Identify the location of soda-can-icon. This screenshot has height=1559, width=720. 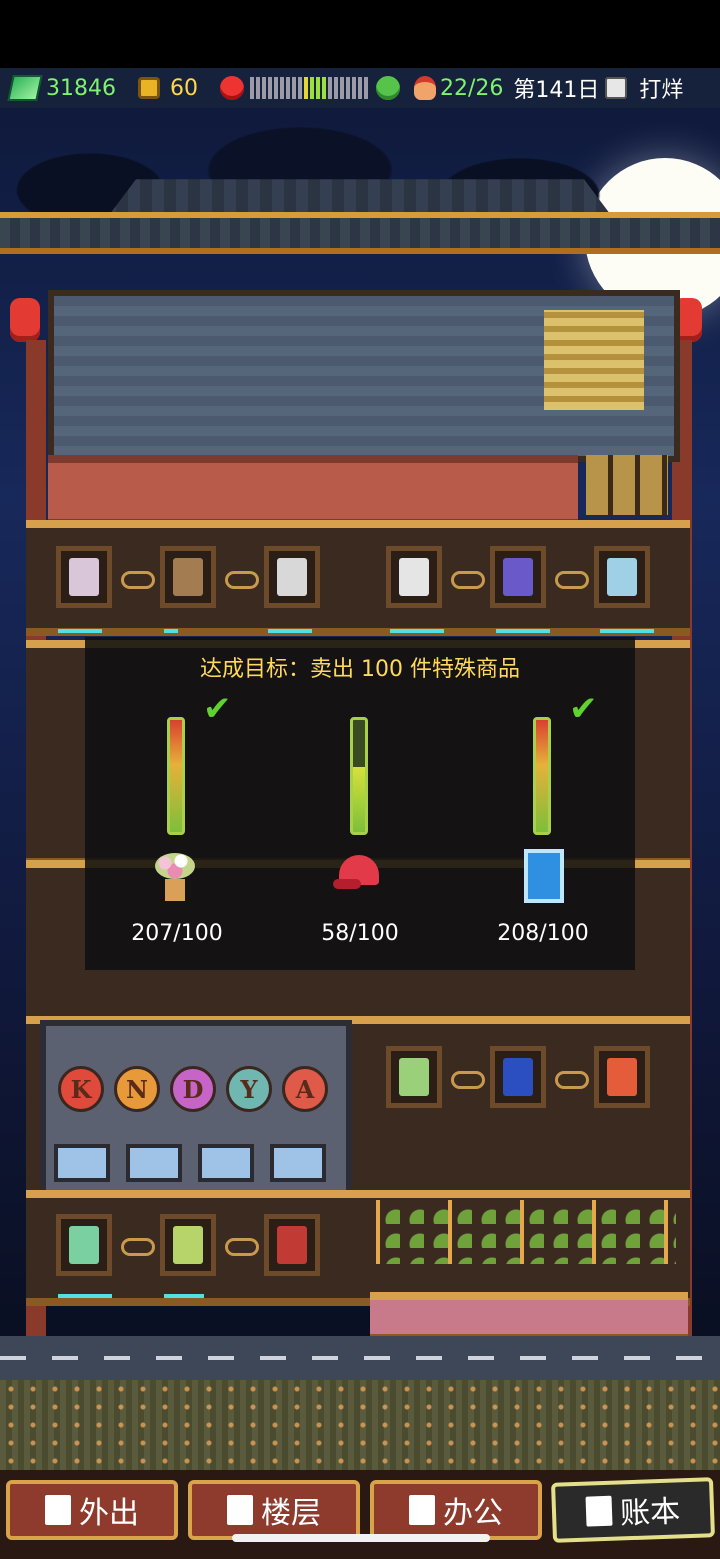
(518, 1077).